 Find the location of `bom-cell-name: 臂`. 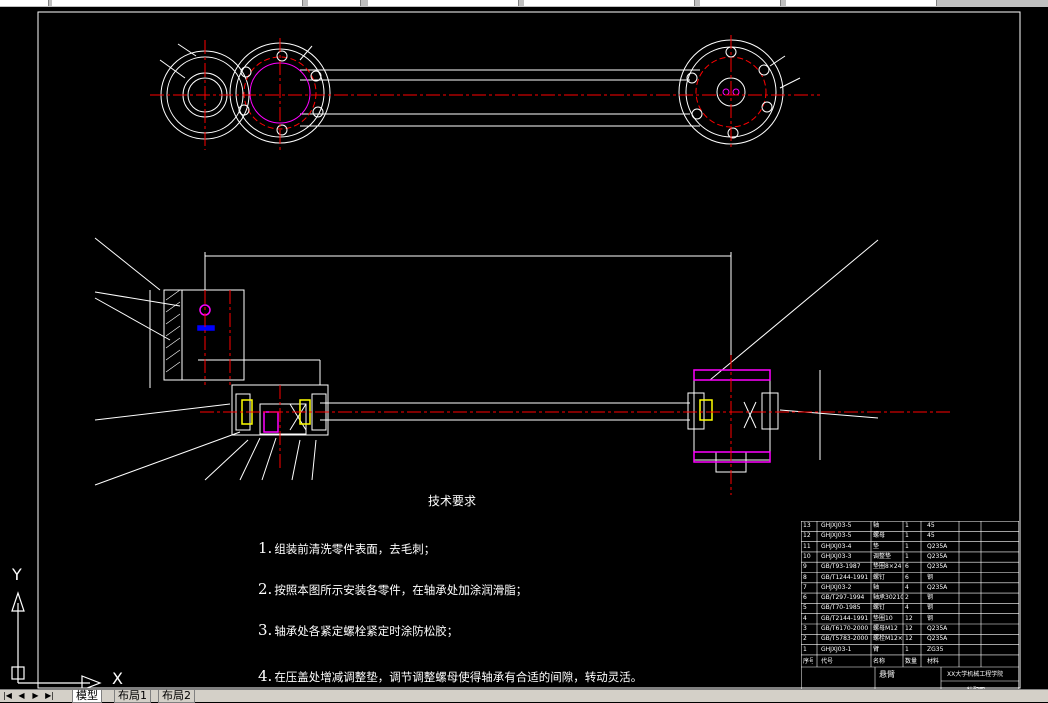

bom-cell-name: 臂 is located at coordinates (876, 649).